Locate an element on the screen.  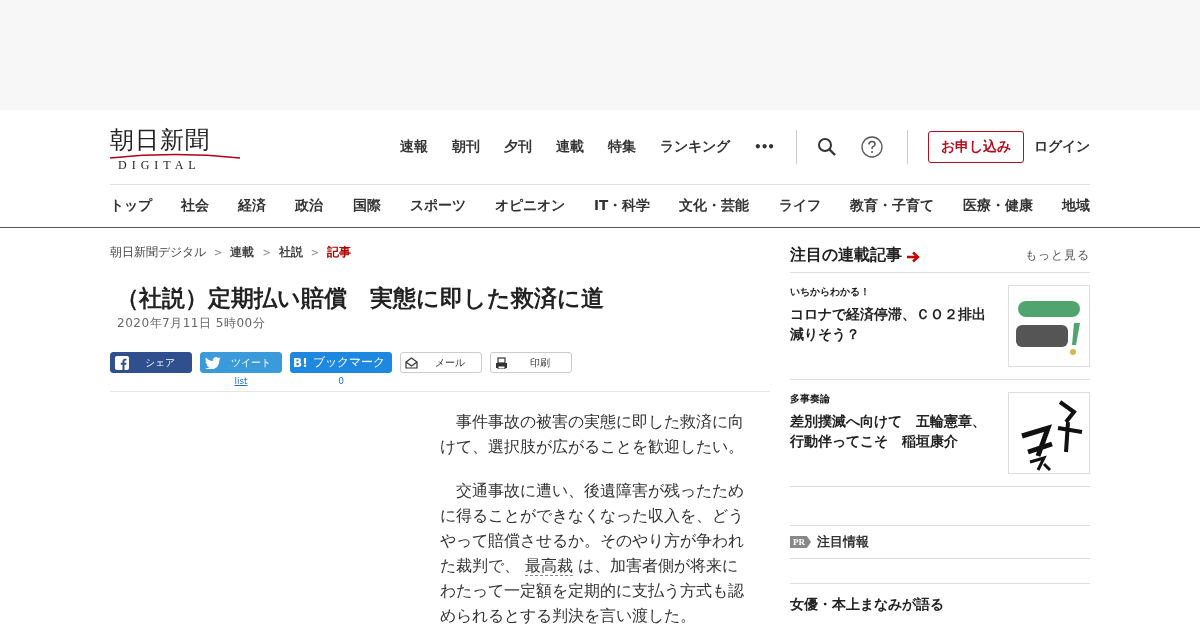
hatena-icon: B! is located at coordinates (300, 362).